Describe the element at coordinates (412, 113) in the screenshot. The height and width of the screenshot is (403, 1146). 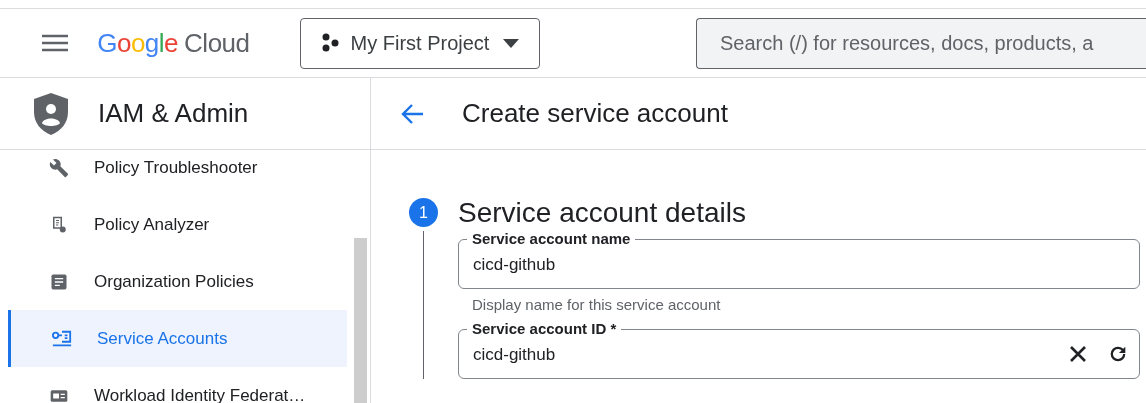
I see `back-arrow-icon` at that location.